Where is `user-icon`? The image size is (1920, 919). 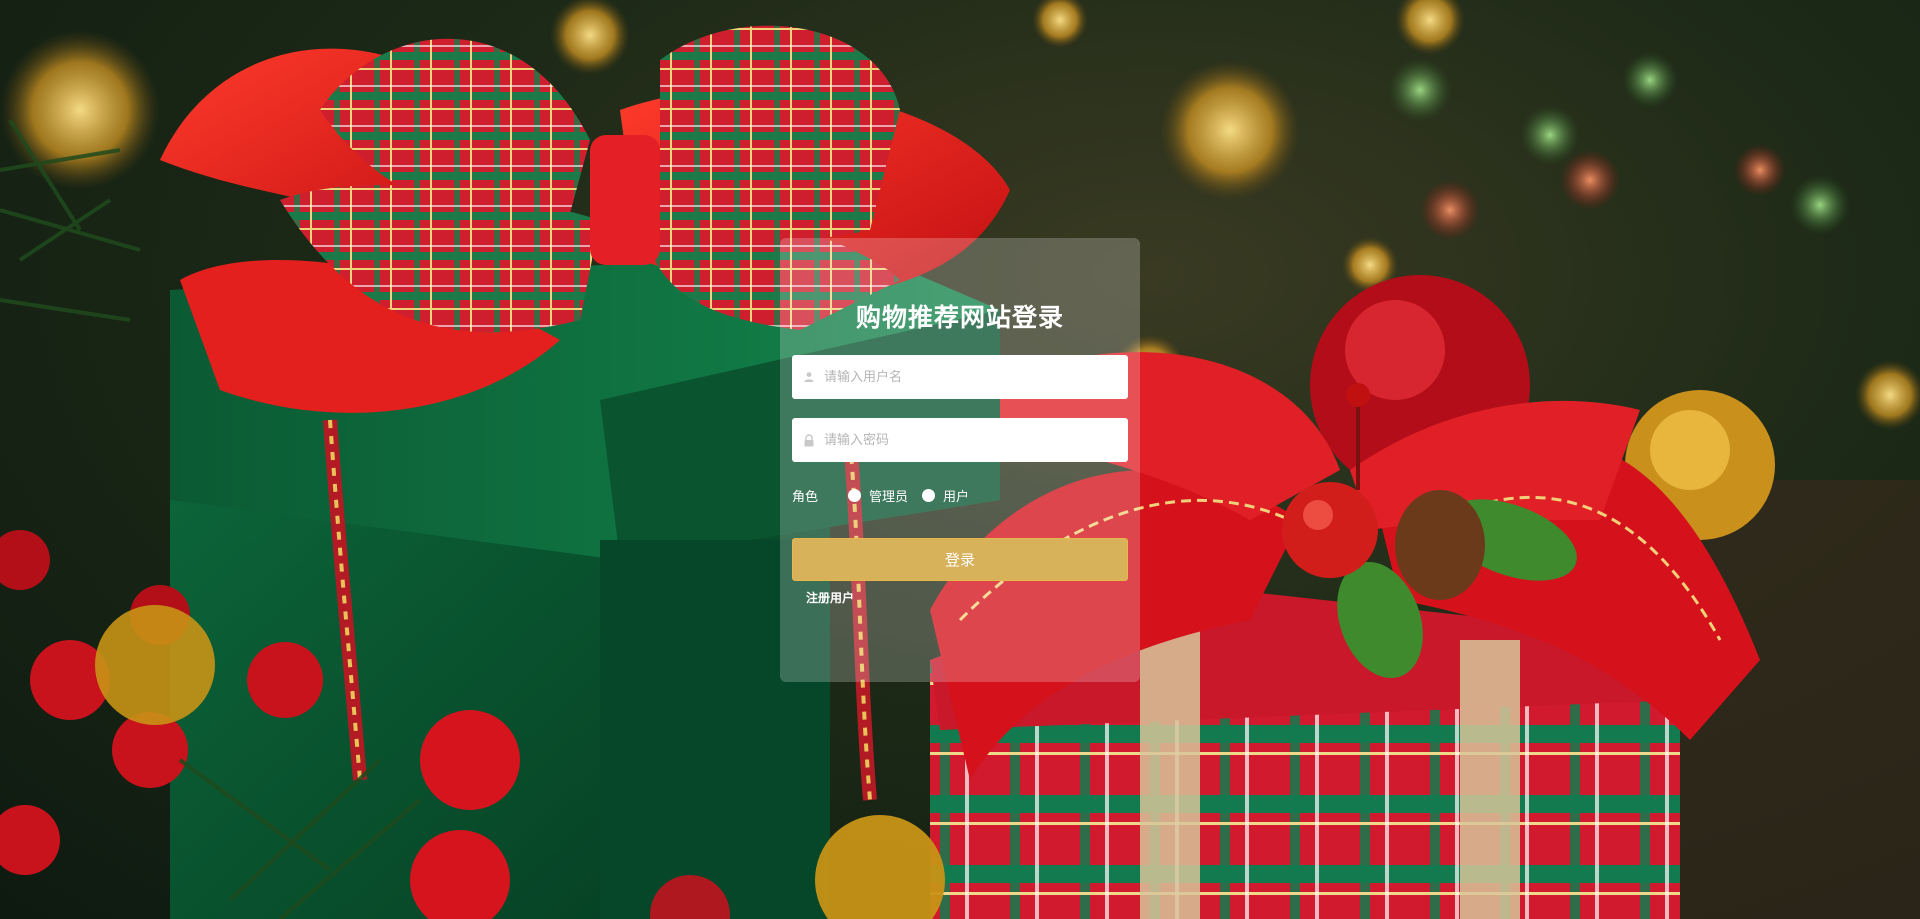
user-icon is located at coordinates (809, 377).